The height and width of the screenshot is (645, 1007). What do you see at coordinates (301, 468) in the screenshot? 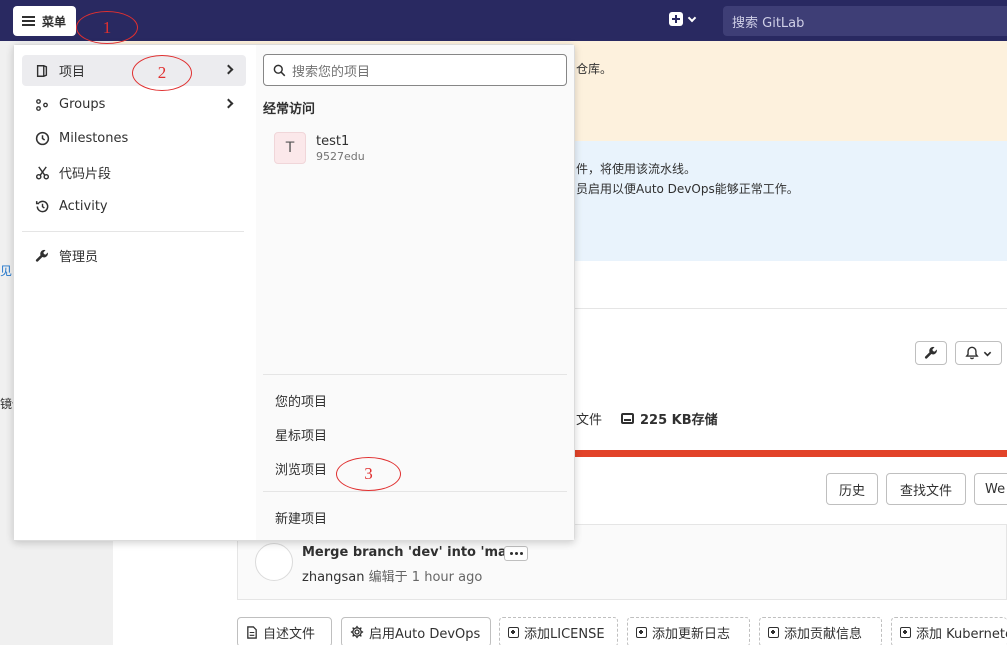
I see `explore-projects-link: 浏览项目` at bounding box center [301, 468].